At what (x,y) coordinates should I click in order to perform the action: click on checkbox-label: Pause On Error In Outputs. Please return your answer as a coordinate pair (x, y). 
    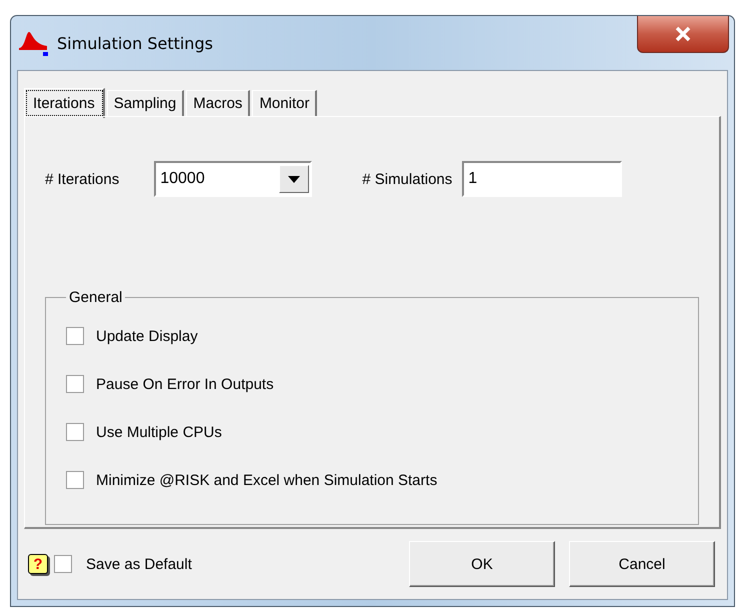
    Looking at the image, I should click on (185, 384).